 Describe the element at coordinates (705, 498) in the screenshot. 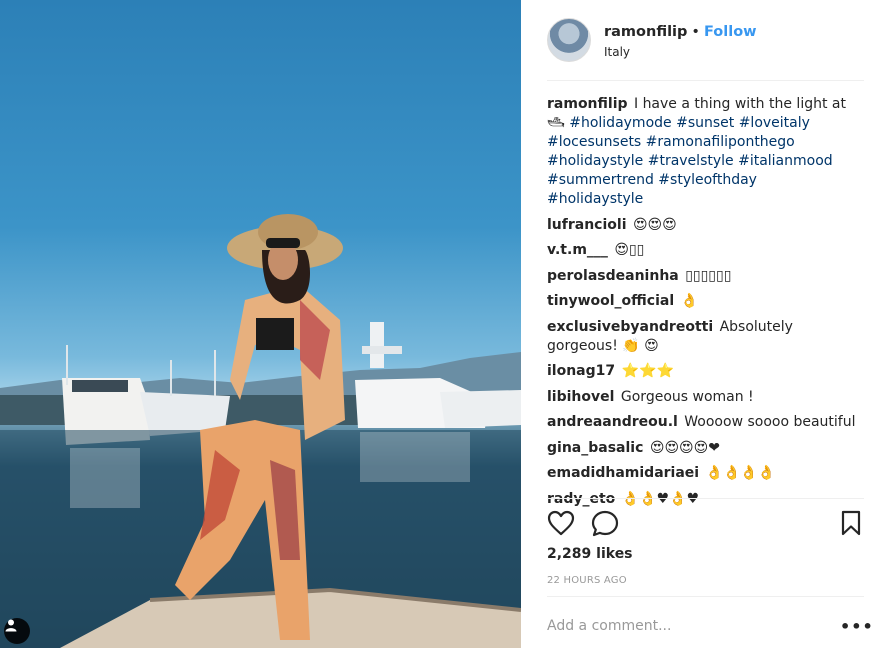

I see `actions-divider` at that location.